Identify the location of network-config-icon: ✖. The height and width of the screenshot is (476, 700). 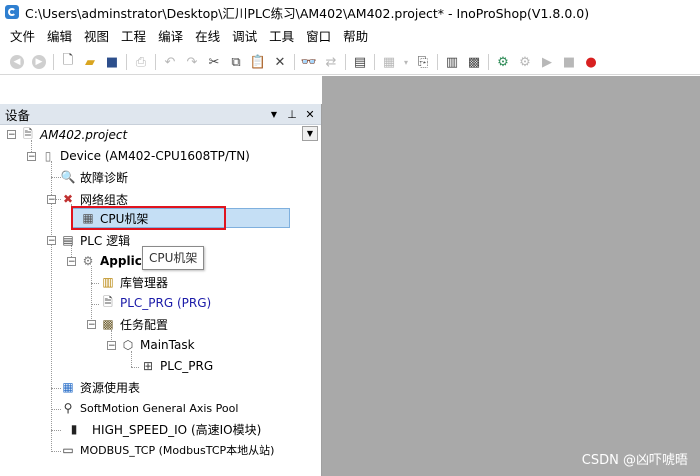
(68, 199).